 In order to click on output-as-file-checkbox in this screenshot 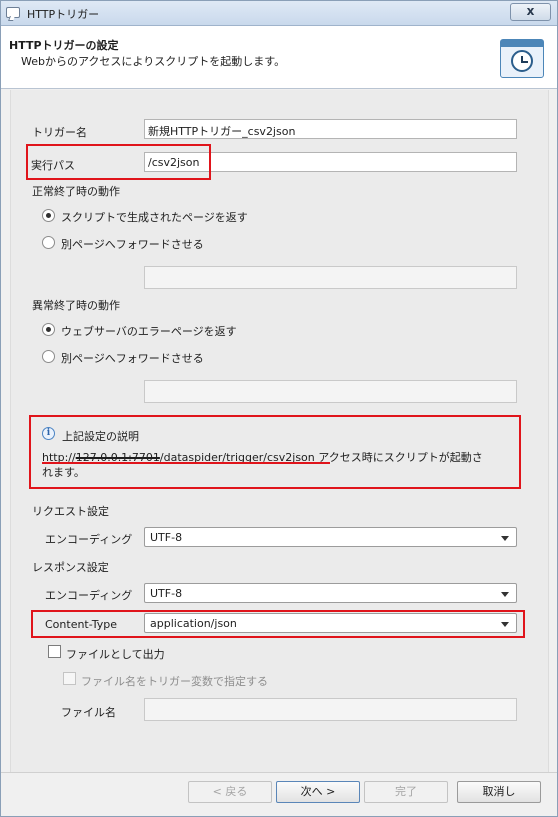, I will do `click(54, 651)`.